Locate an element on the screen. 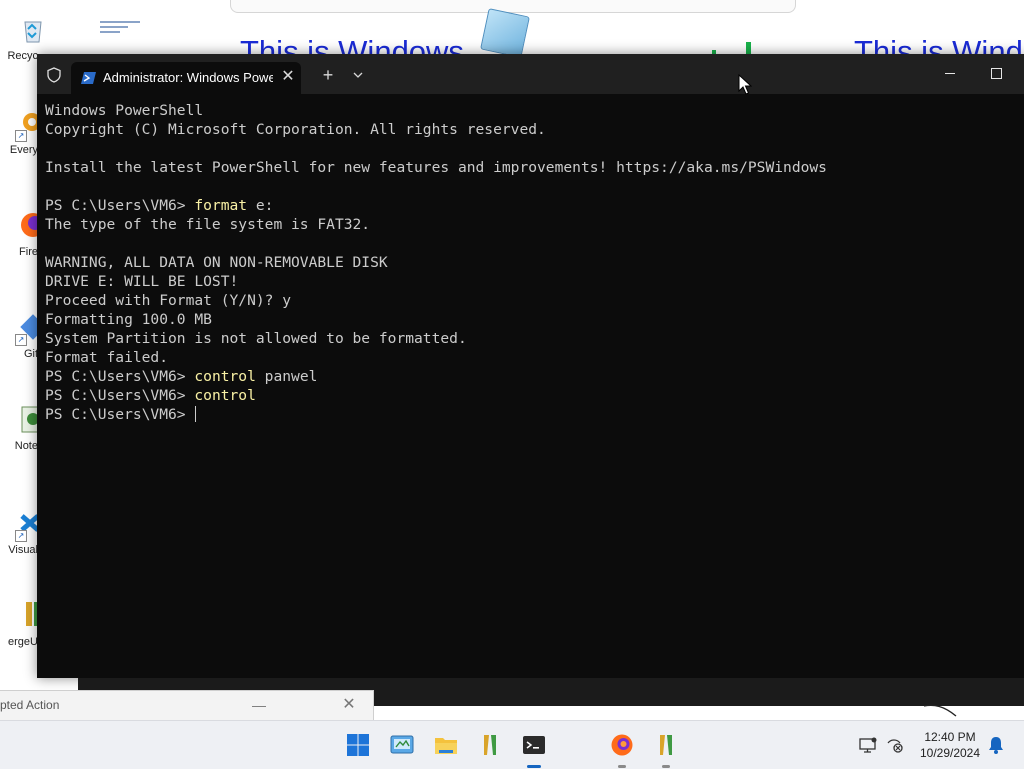  minimize-icon: — is located at coordinates (259, 705).